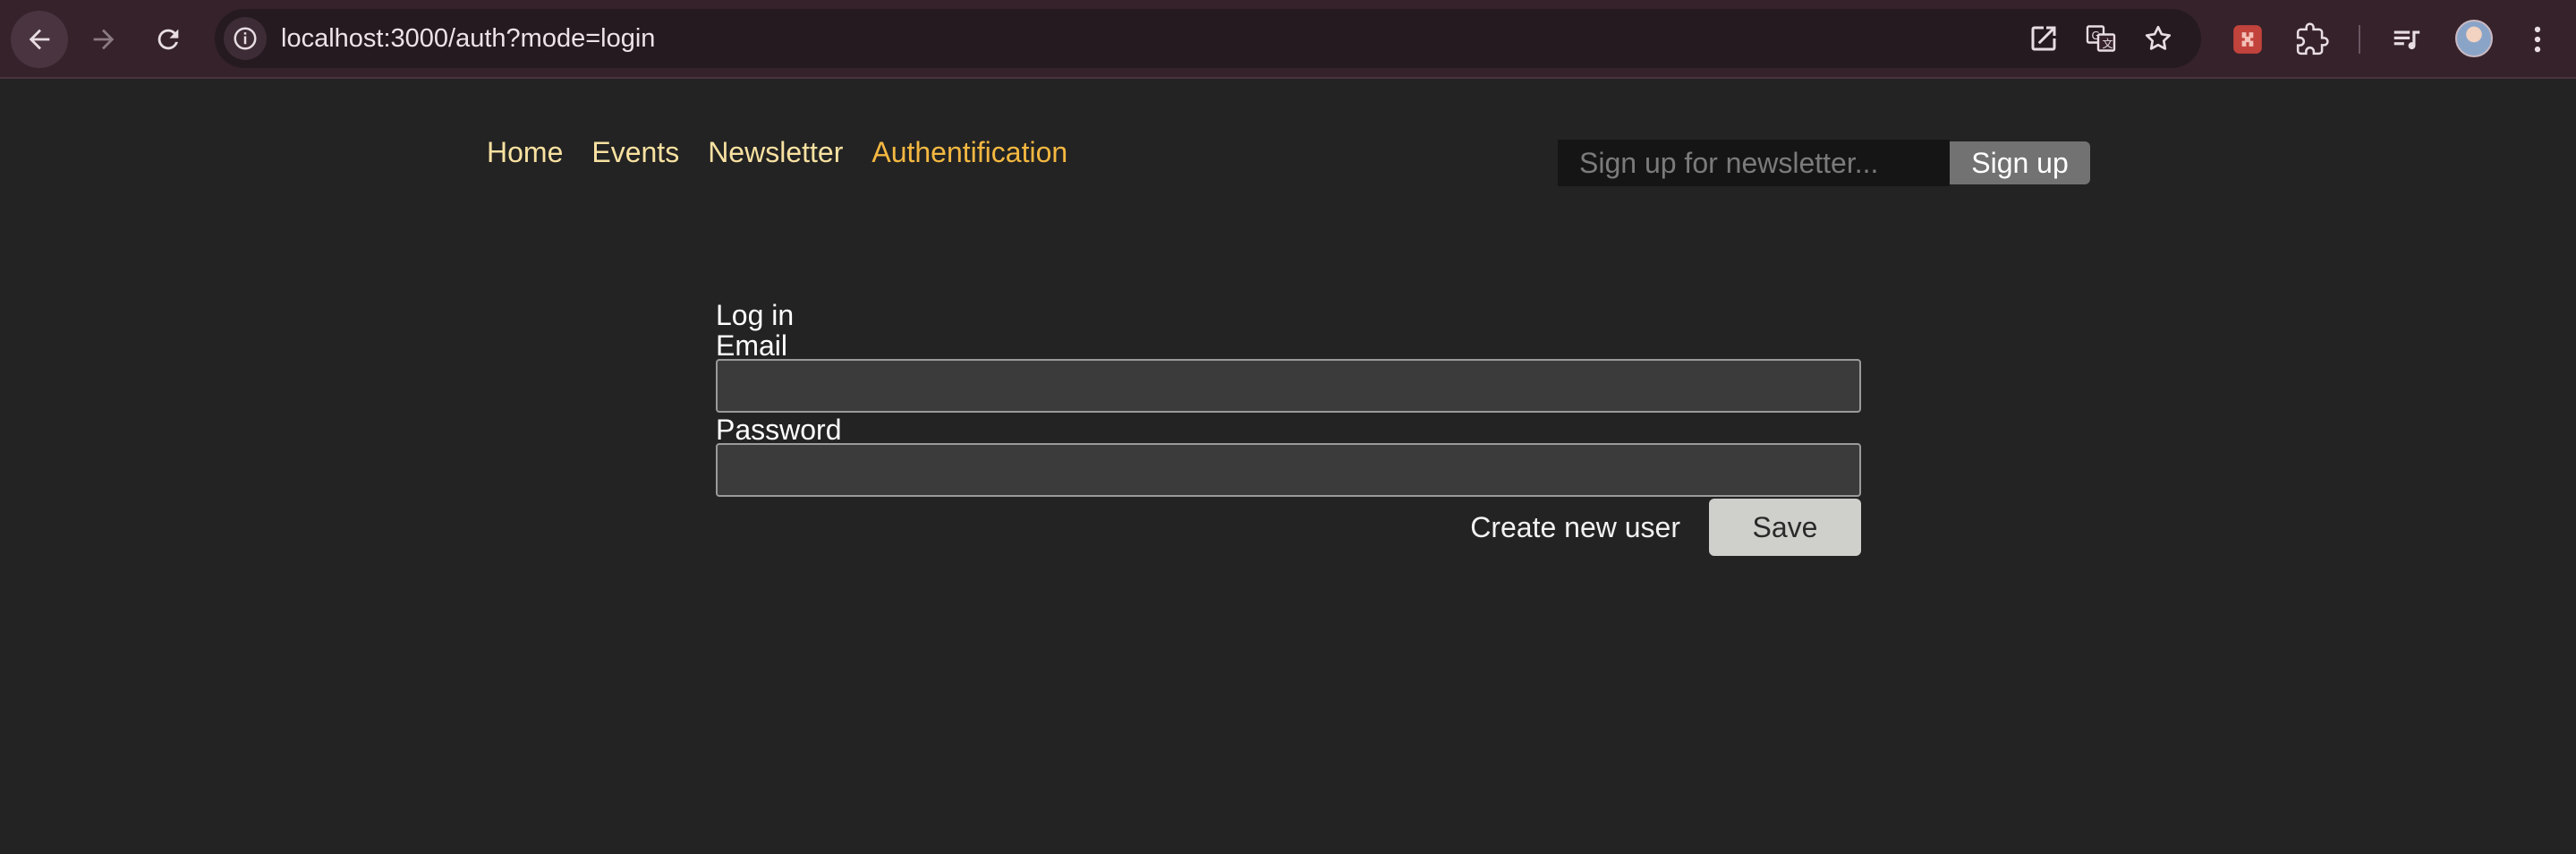  What do you see at coordinates (2359, 39) in the screenshot?
I see `toolbar-divider` at bounding box center [2359, 39].